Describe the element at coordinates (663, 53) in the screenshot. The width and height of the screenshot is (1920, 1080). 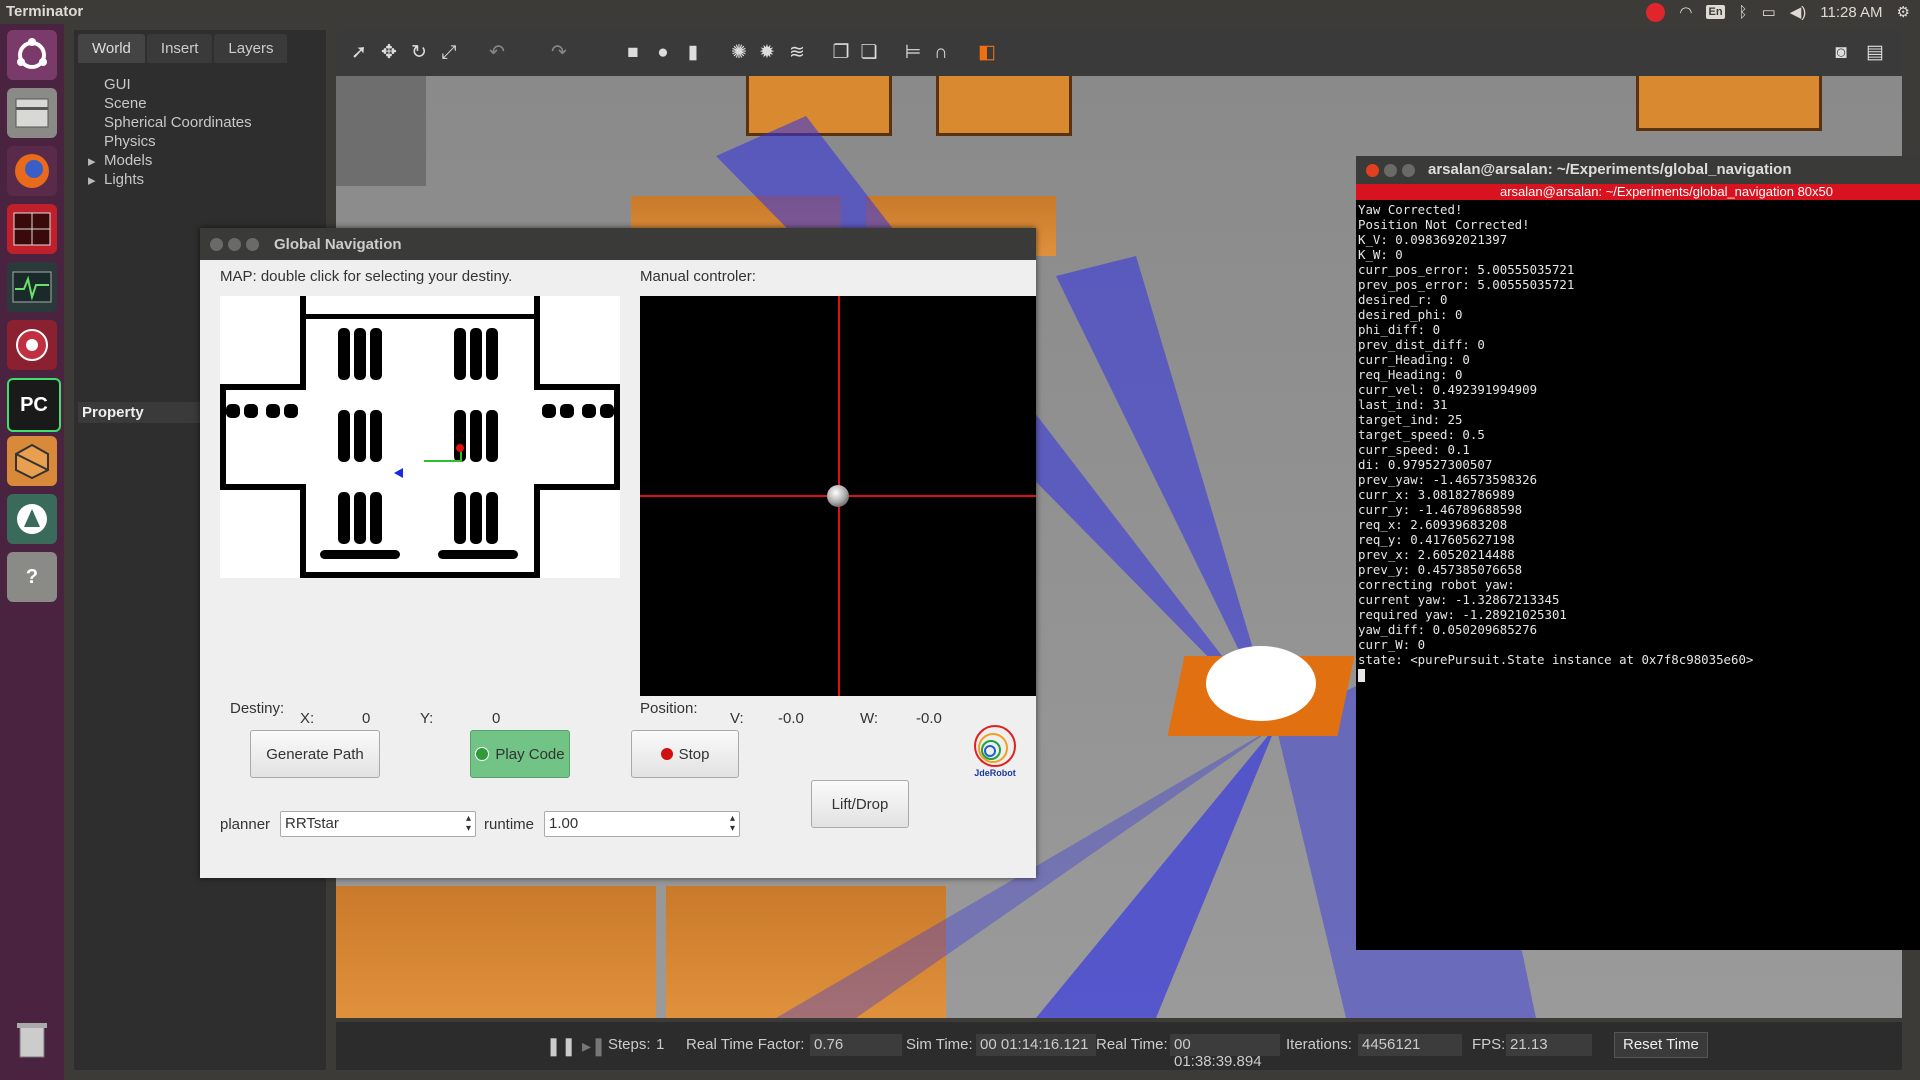
I see `sphere-shape-icon: ●` at that location.